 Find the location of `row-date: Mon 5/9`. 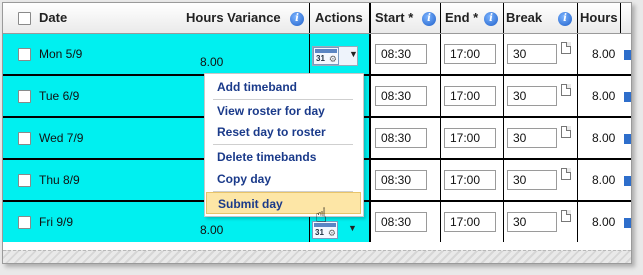

row-date: Mon 5/9 is located at coordinates (61, 54).